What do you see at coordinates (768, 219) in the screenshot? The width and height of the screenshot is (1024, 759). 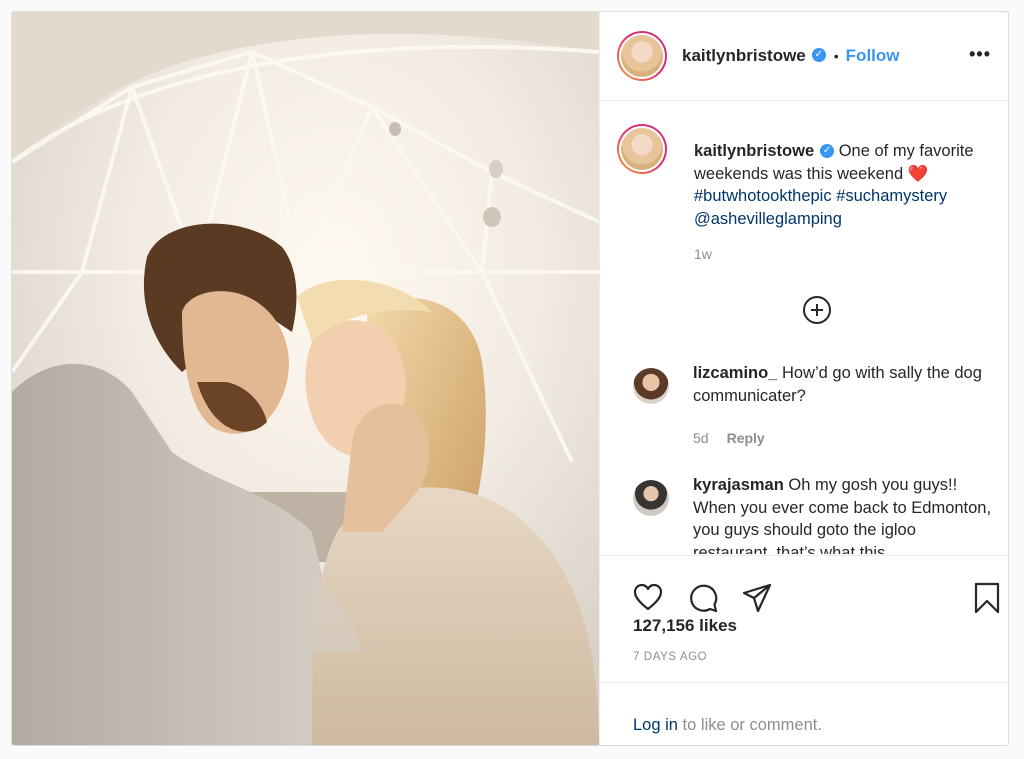 I see `mention-link: @ashevilleglamping` at bounding box center [768, 219].